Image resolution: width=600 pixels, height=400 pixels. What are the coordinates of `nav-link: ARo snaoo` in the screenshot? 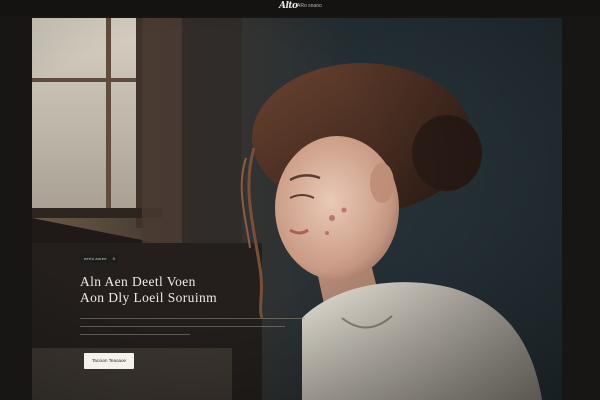 It's located at (309, 6).